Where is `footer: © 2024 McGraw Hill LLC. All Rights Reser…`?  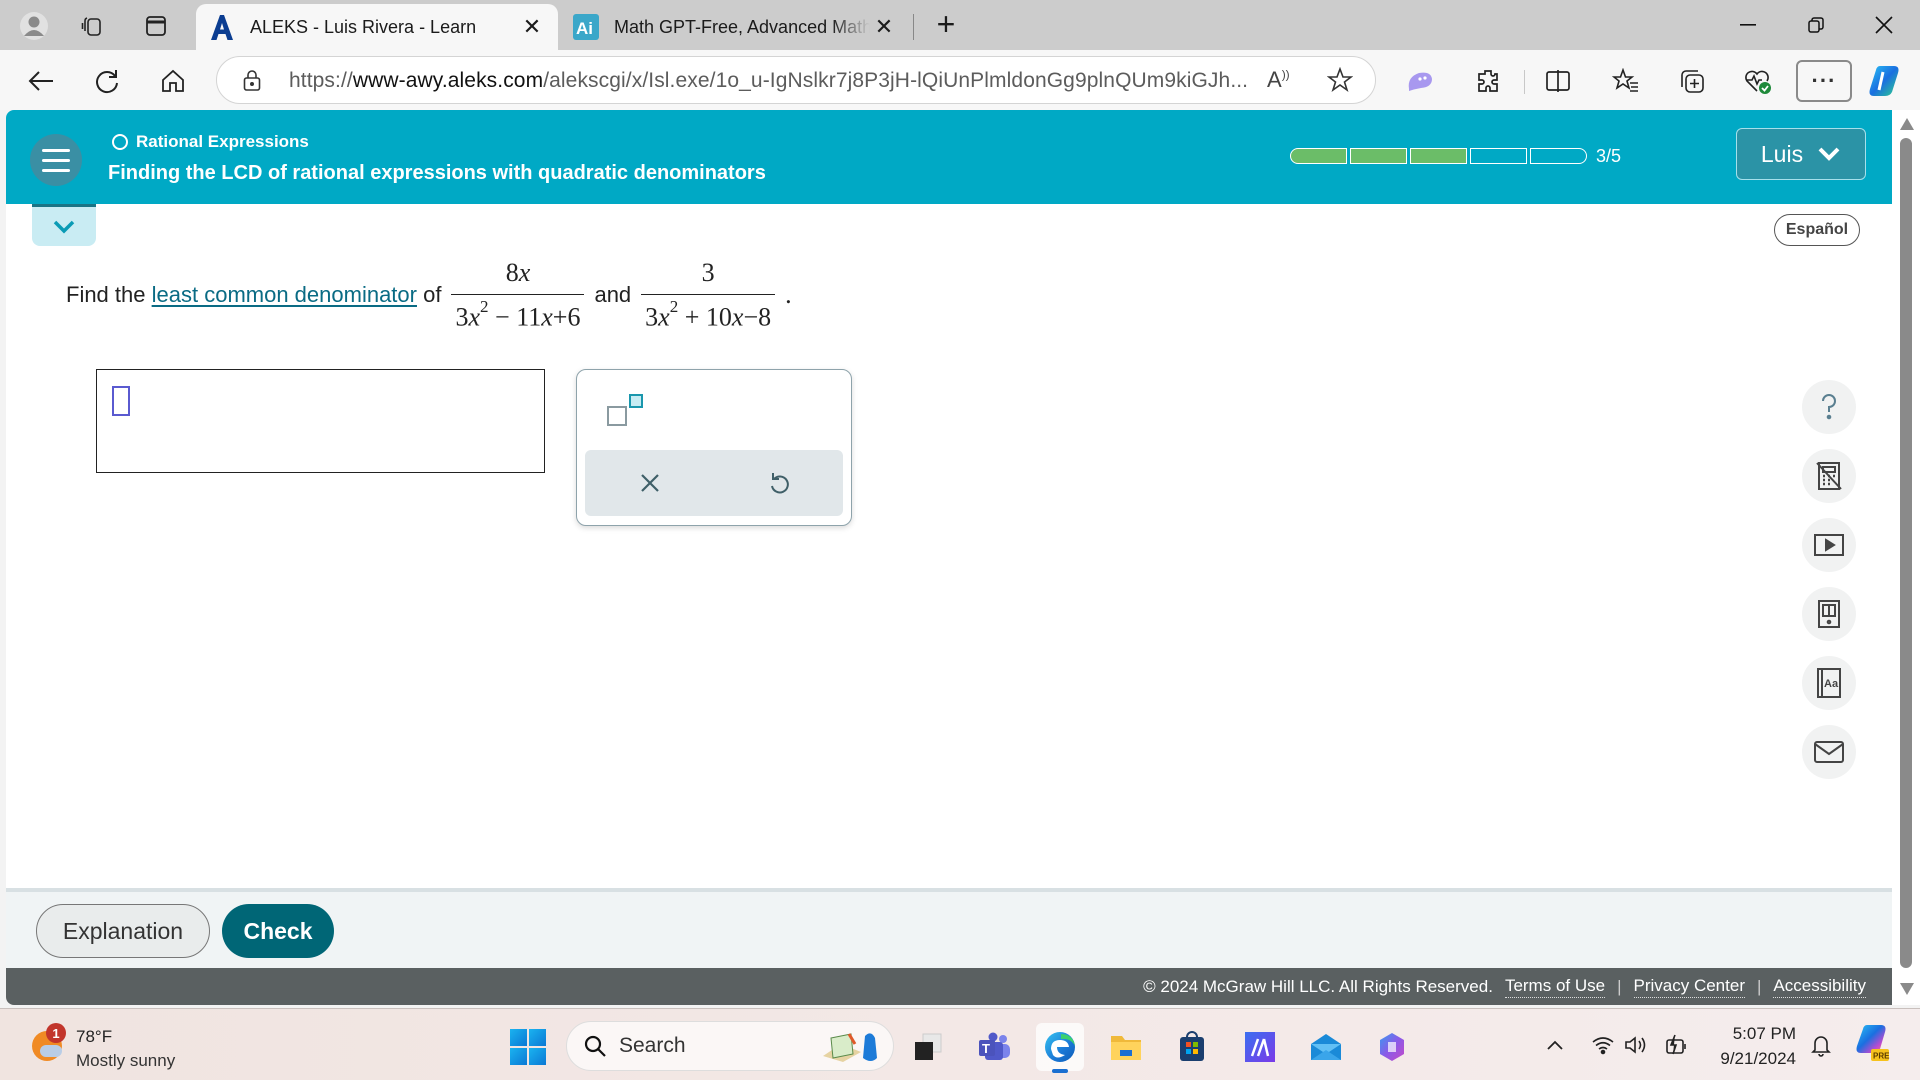
footer: © 2024 McGraw Hill LLC. All Rights Reser… is located at coordinates (949, 986).